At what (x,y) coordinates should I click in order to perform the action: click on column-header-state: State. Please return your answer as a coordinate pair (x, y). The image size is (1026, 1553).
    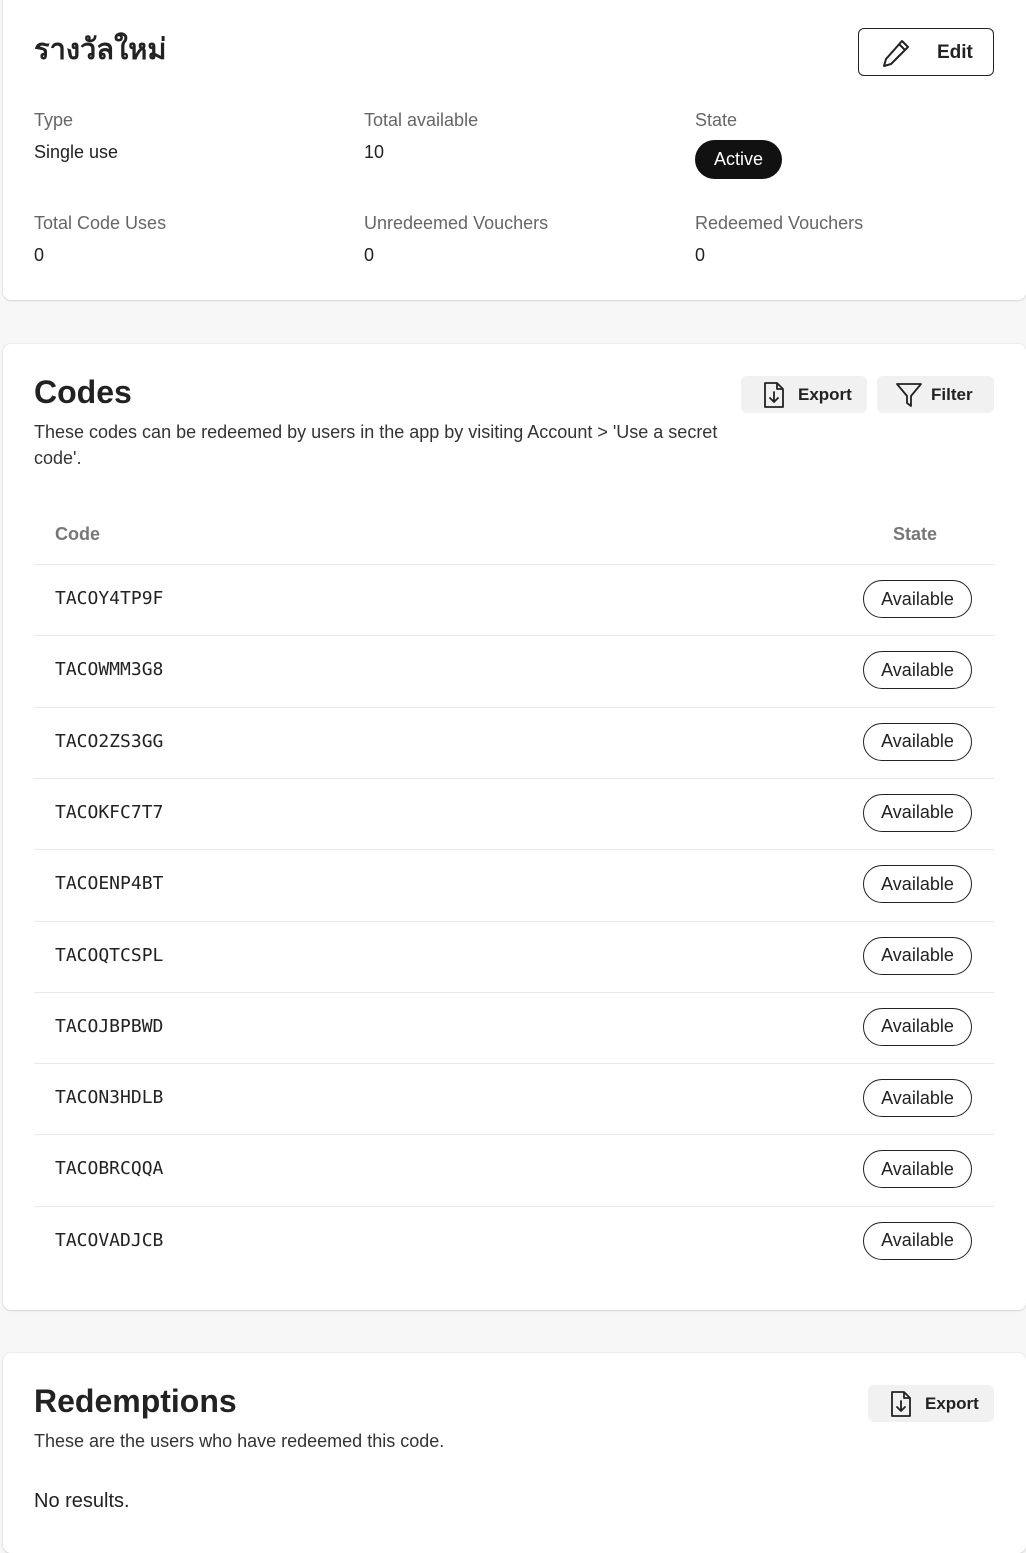
    Looking at the image, I should click on (915, 534).